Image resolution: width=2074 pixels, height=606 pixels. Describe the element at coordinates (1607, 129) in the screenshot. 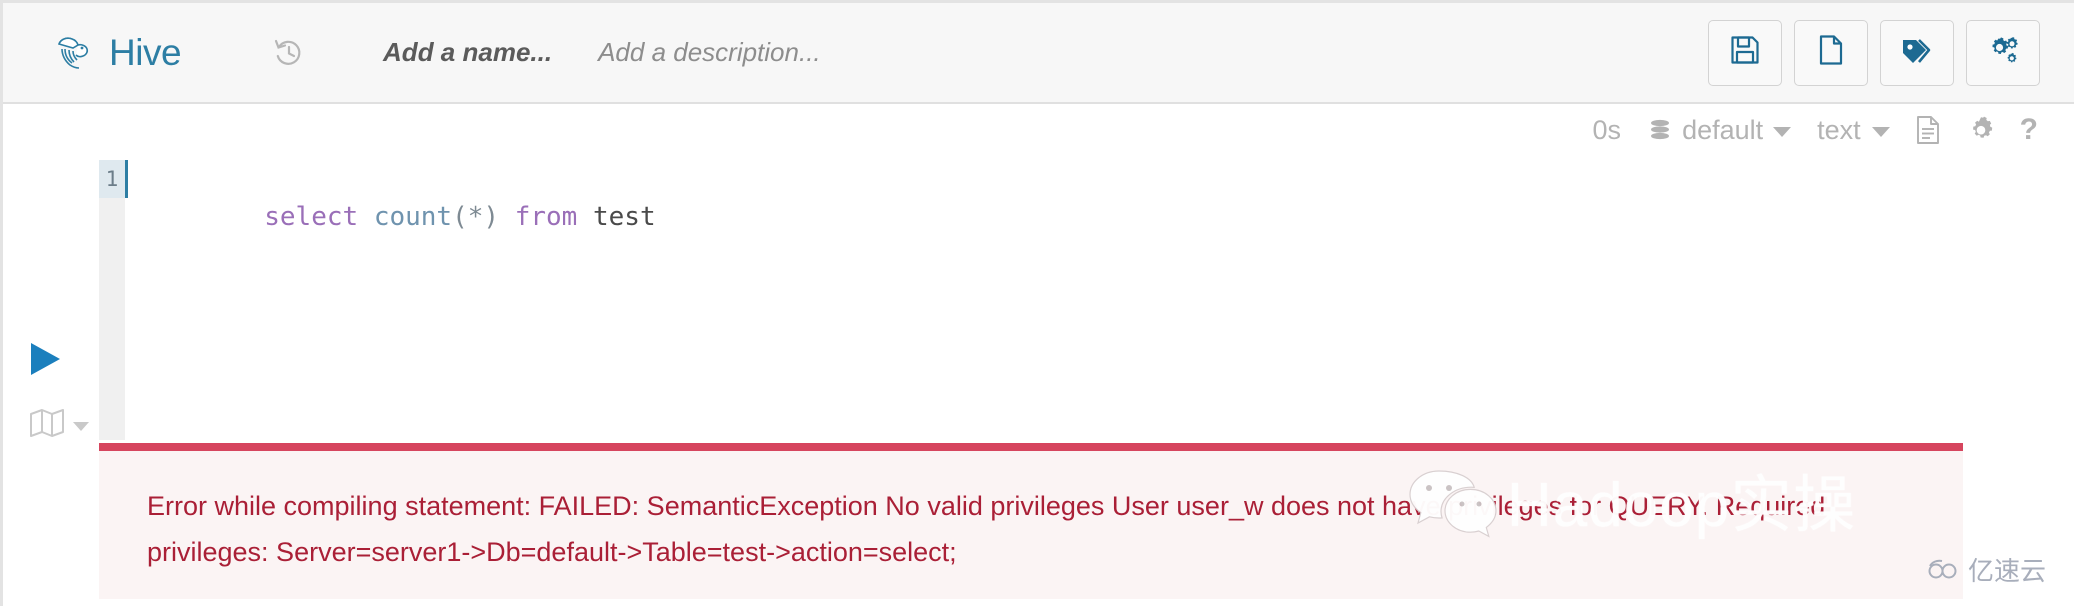

I see `execution-timer: 0s` at that location.